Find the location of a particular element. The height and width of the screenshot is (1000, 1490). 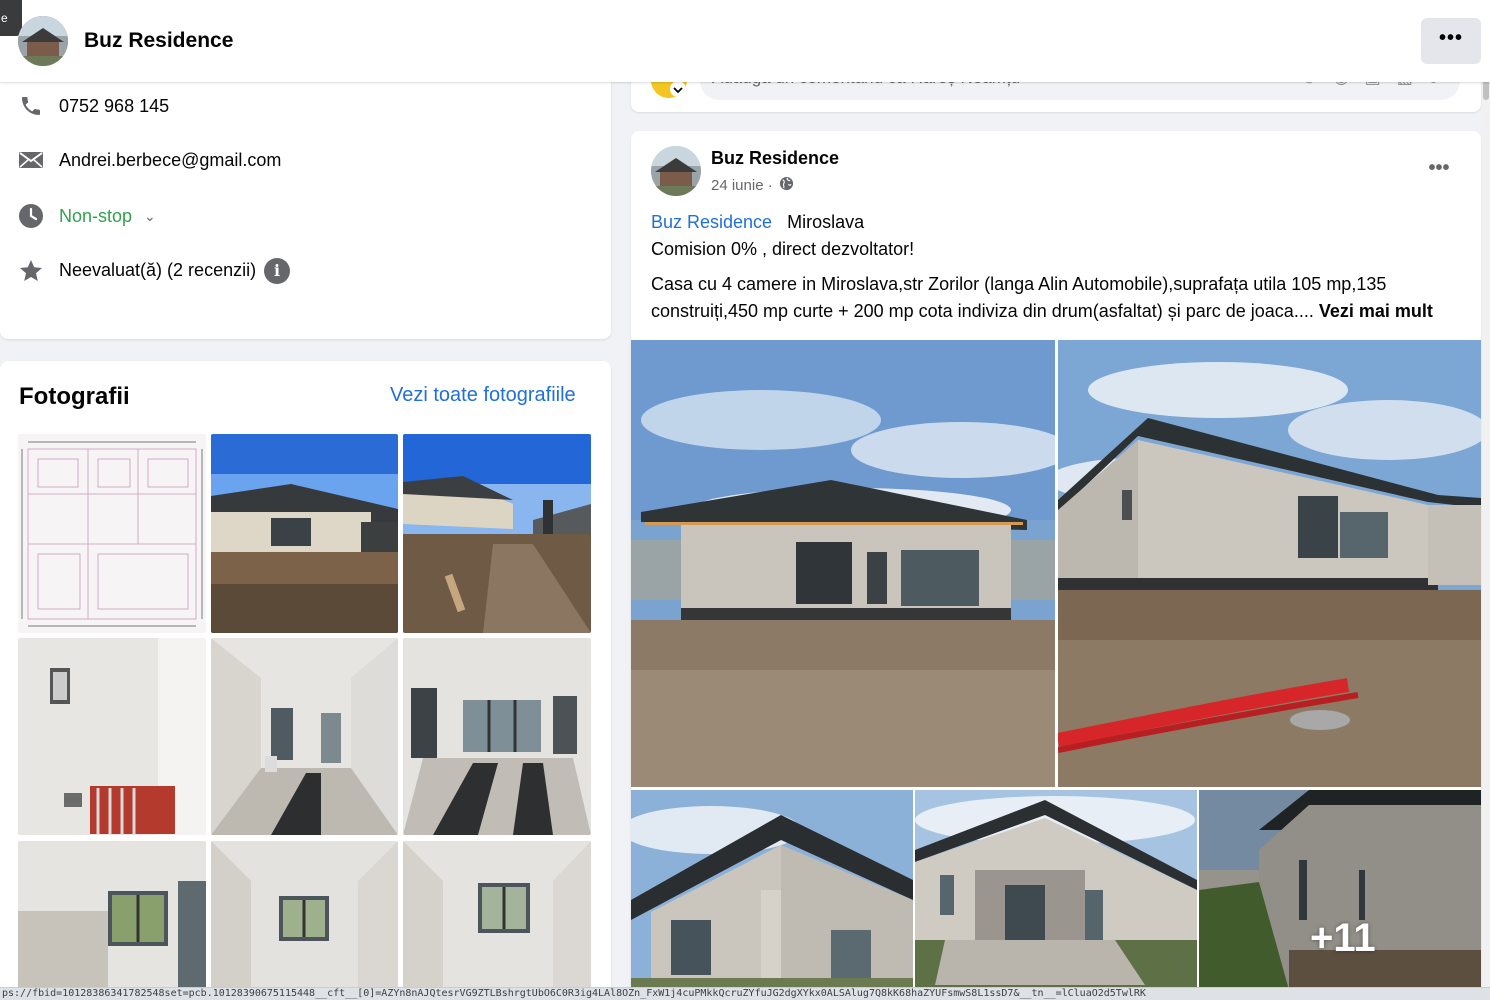

phone-icon is located at coordinates (31, 106).